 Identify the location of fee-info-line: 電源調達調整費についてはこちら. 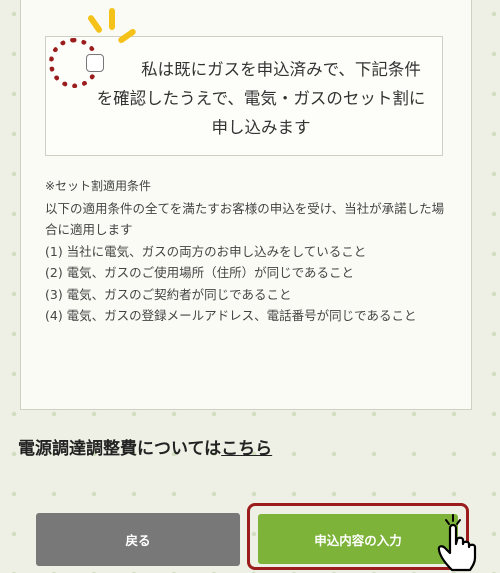
(145, 446).